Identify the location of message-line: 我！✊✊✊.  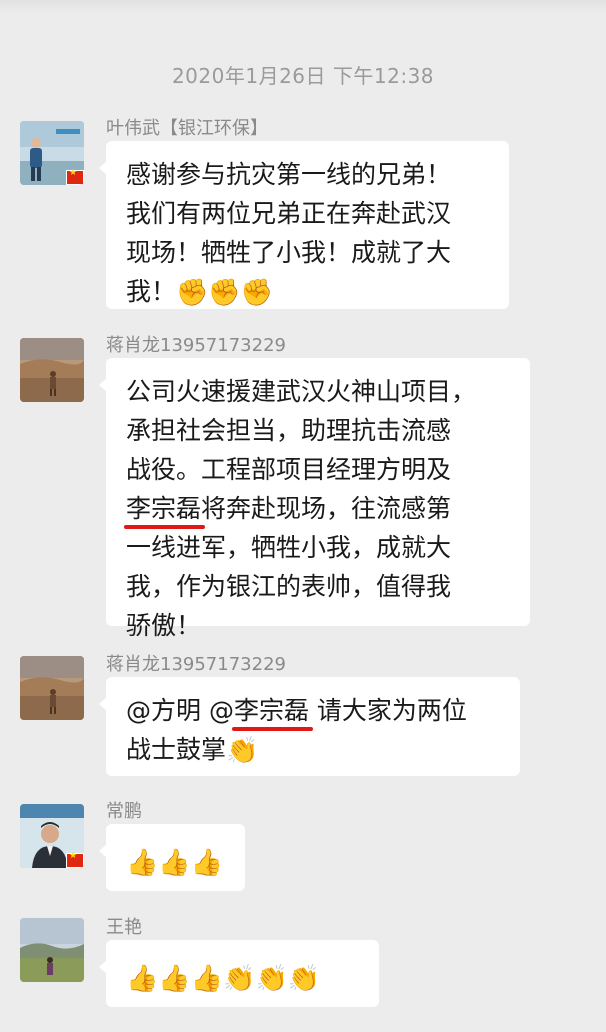
(308, 291).